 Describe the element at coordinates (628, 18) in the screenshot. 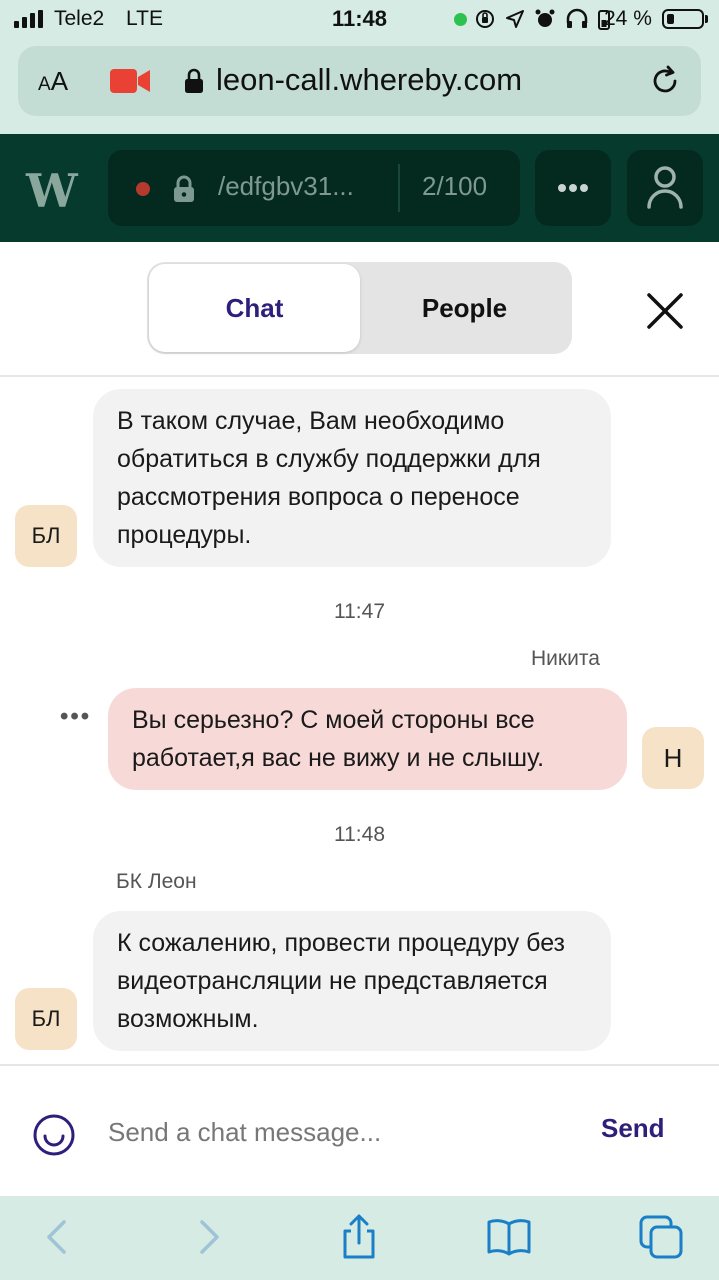

I see `battery-percent: 24 %` at that location.